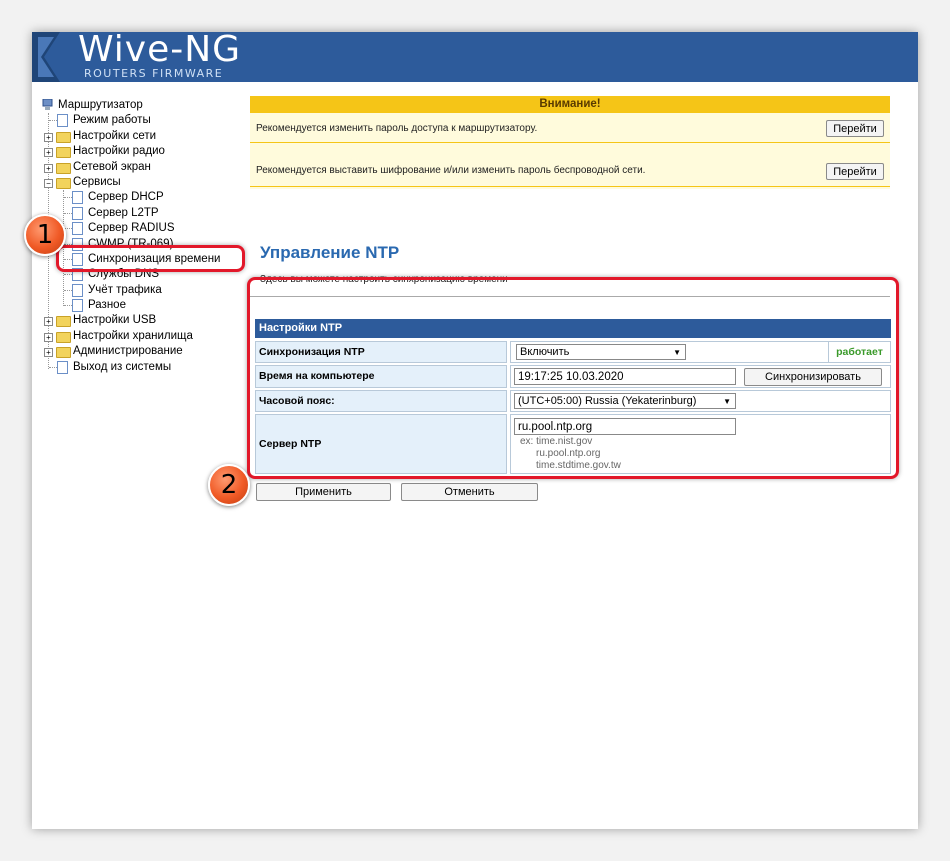  Describe the element at coordinates (570, 104) in the screenshot. I see `warning-title: Внимание!` at that location.